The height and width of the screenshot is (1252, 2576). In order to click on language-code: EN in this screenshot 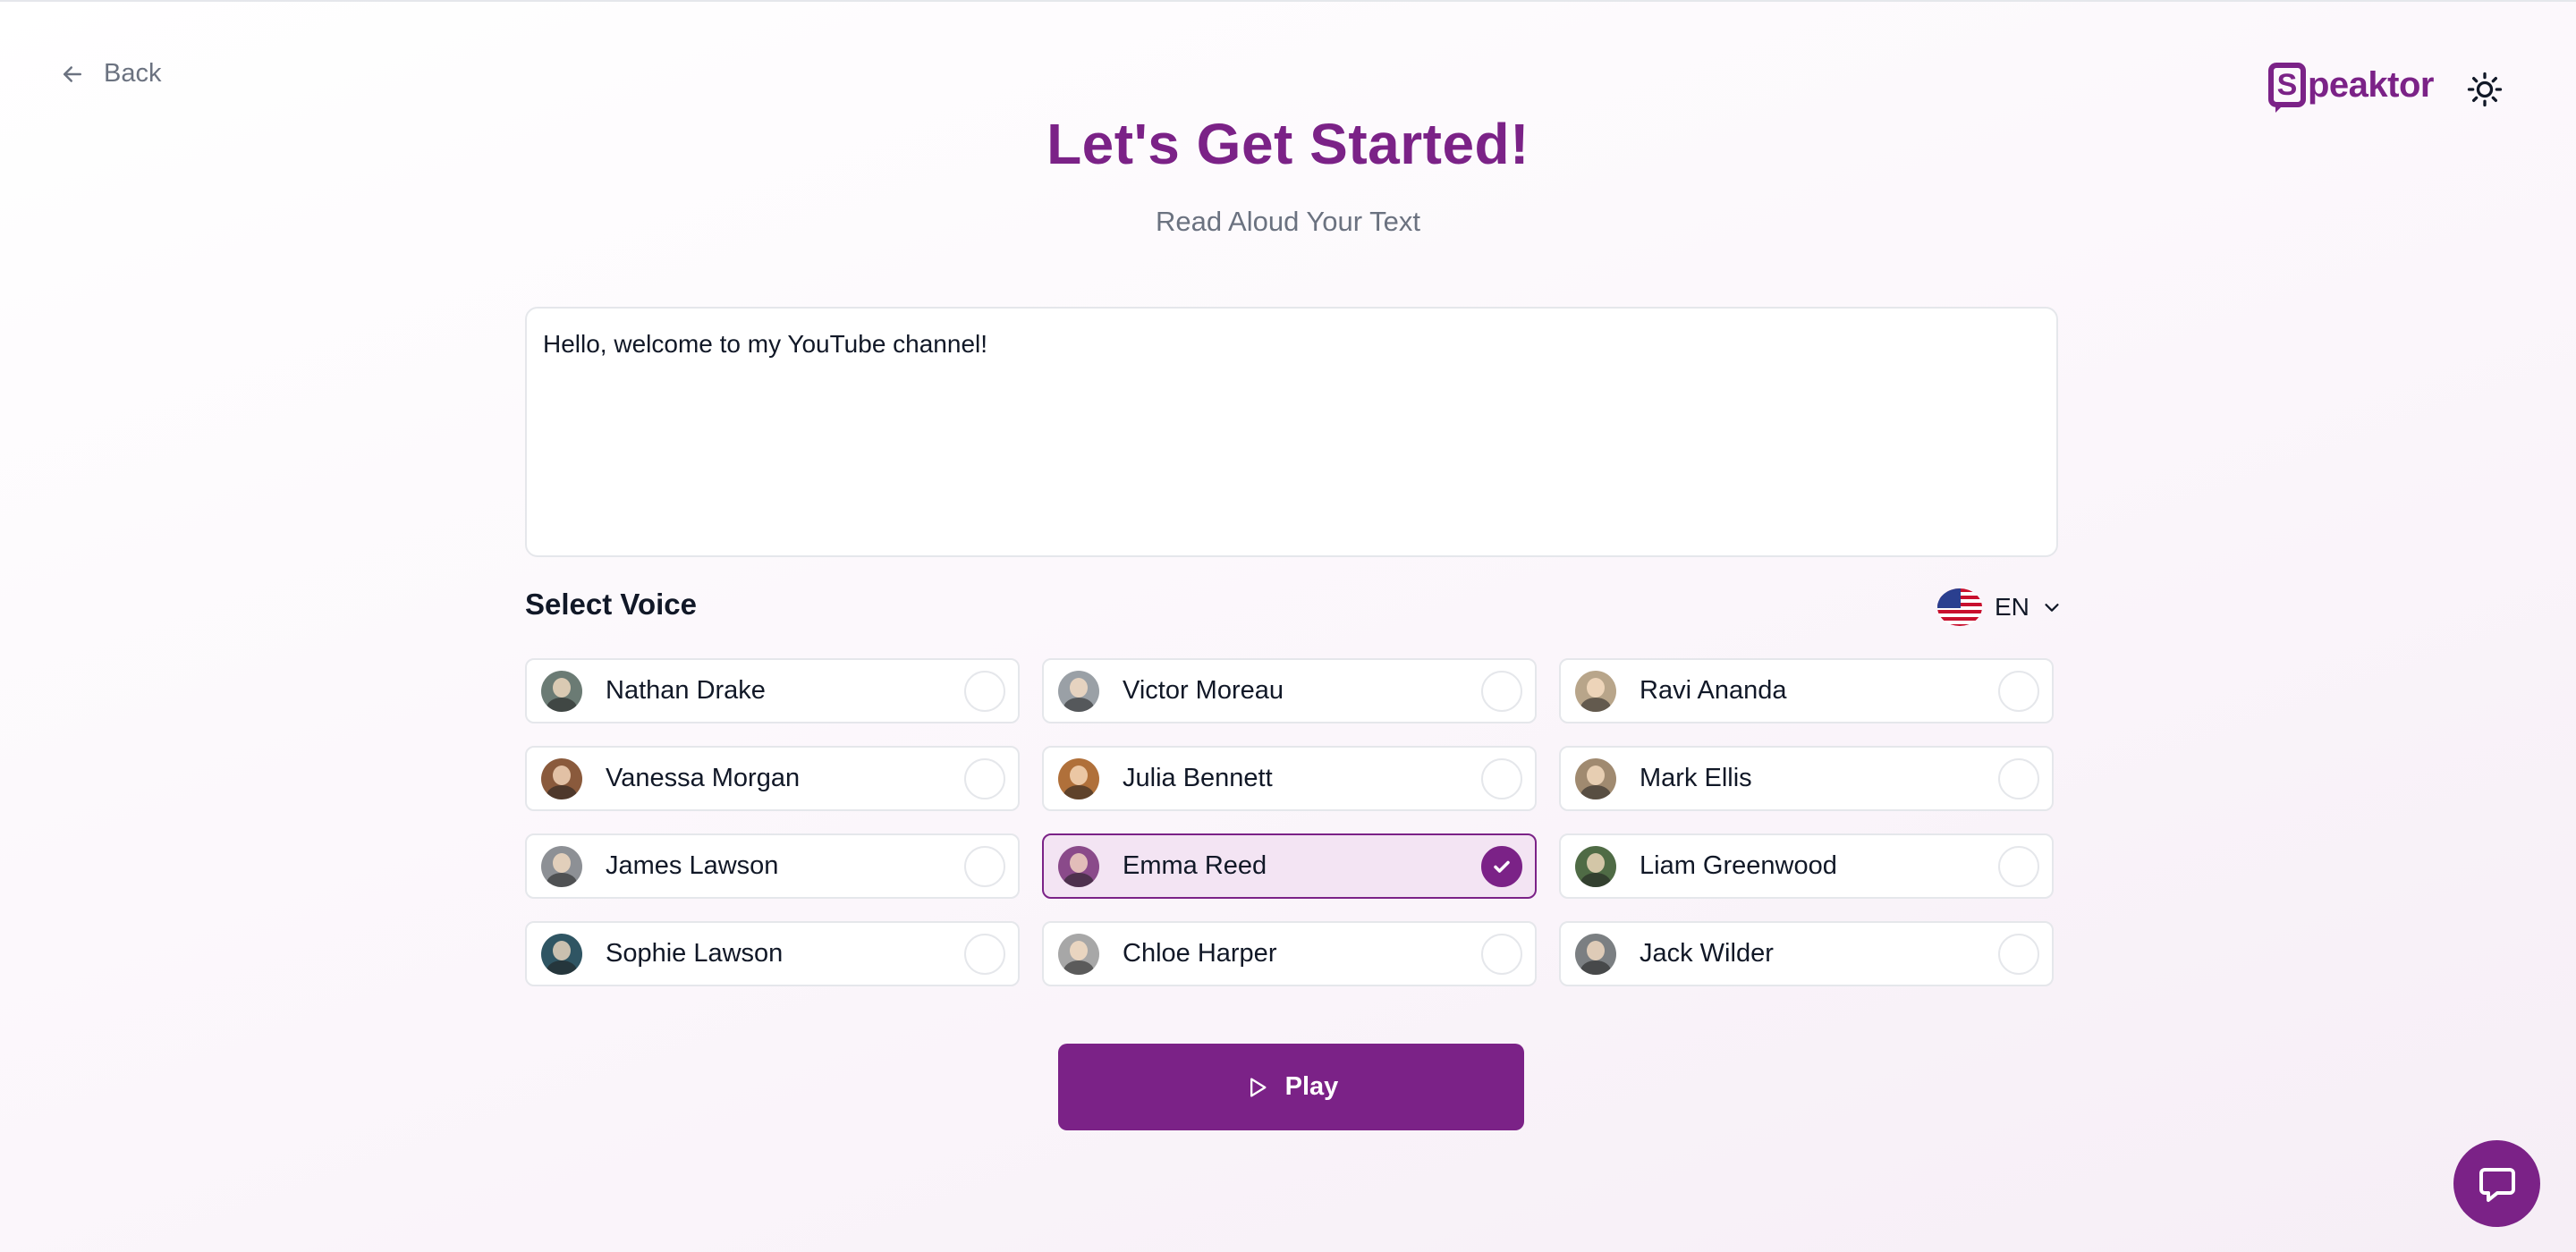, I will do `click(2012, 607)`.